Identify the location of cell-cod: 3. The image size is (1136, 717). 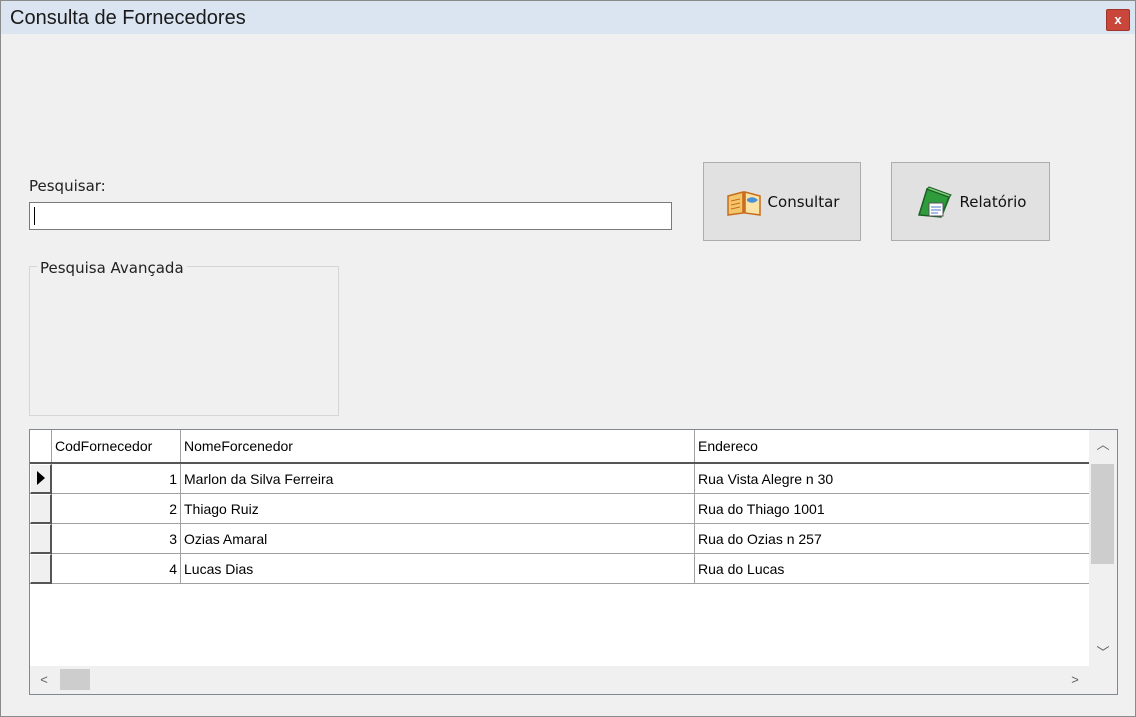
(116, 539).